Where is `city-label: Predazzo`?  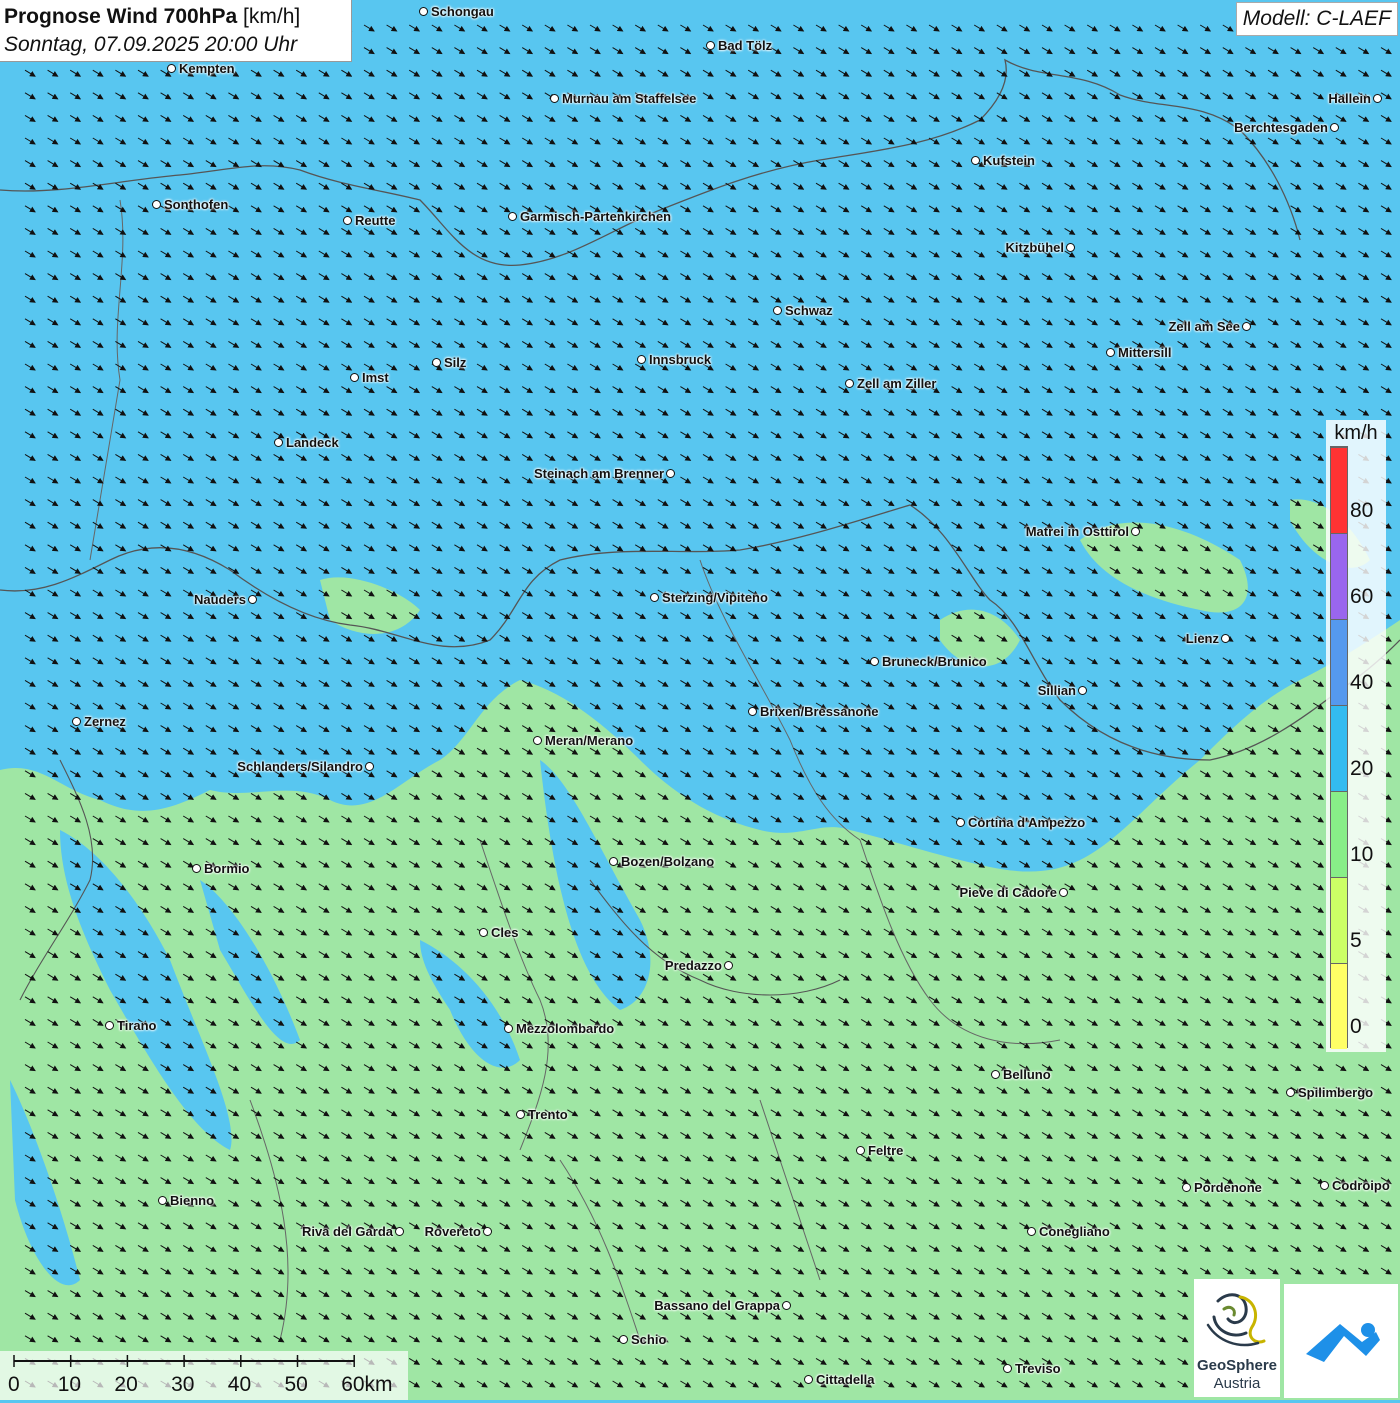
city-label: Predazzo is located at coordinates (693, 965).